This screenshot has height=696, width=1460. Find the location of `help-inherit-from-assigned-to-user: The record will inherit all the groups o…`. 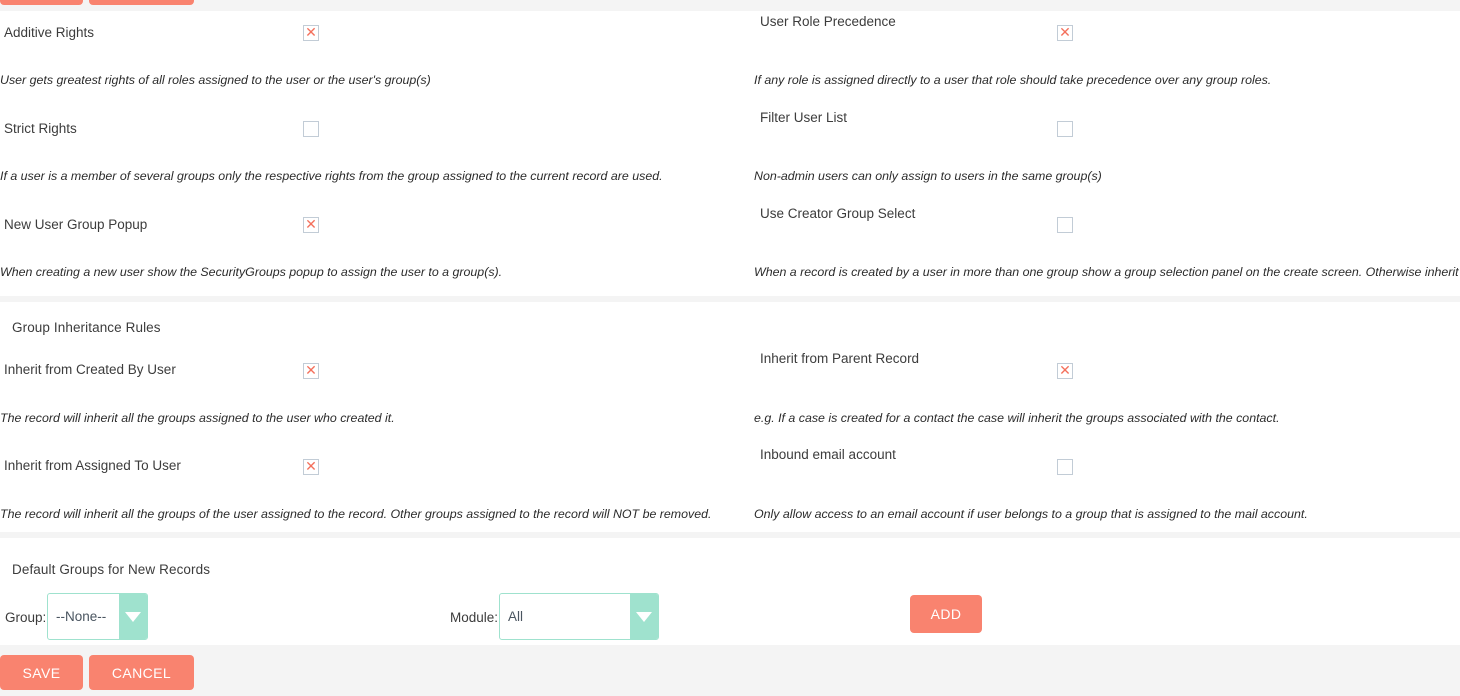

help-inherit-from-assigned-to-user: The record will inherit all the groups o… is located at coordinates (356, 514).